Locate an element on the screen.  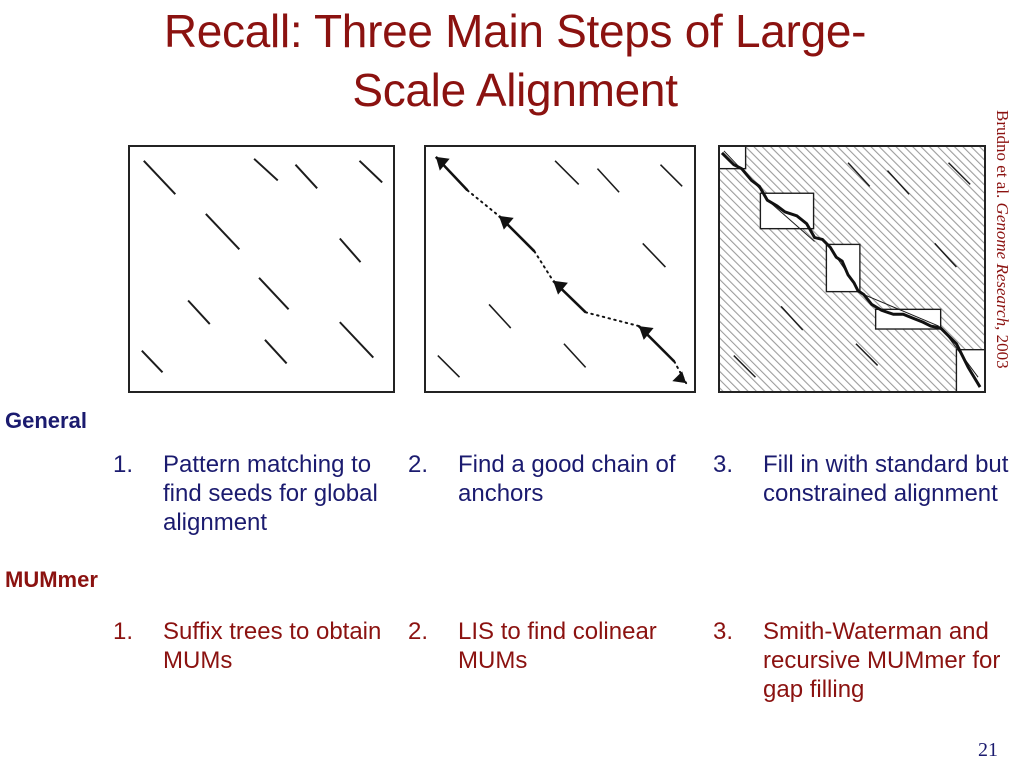
figure-panel-constrained-alignment is located at coordinates (852, 269).